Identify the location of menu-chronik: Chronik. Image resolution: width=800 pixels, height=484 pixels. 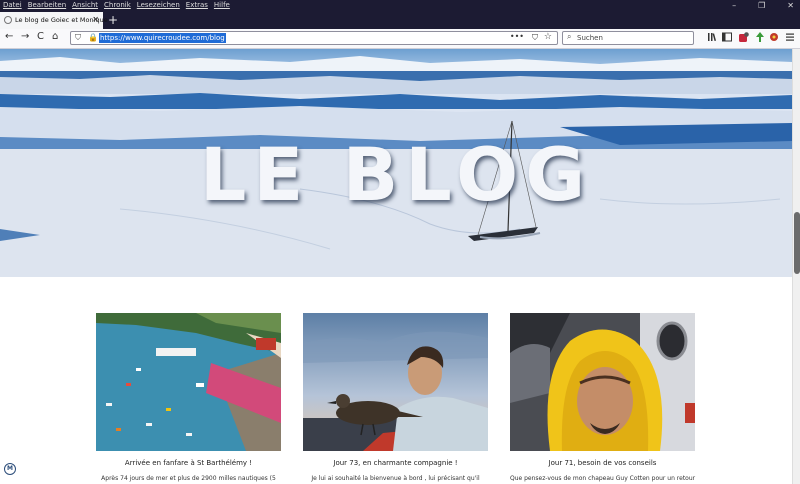
(117, 5).